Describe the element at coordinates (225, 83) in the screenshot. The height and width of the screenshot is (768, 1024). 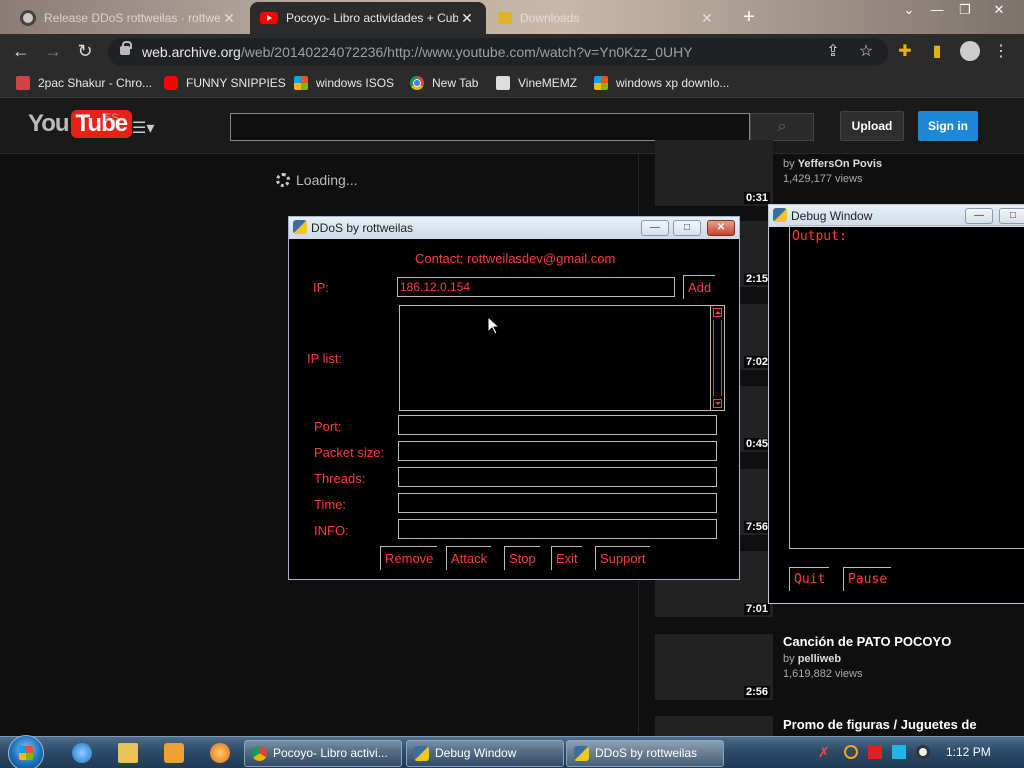
I see `bookmark-funny-snippies: FUNNY SNIPPIES` at that location.